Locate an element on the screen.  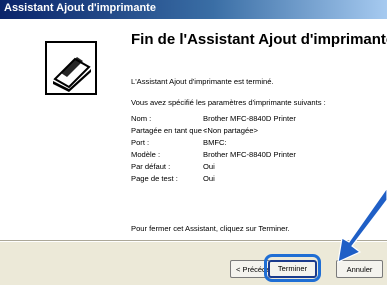
cancel-button: Annuler is located at coordinates (359, 269).